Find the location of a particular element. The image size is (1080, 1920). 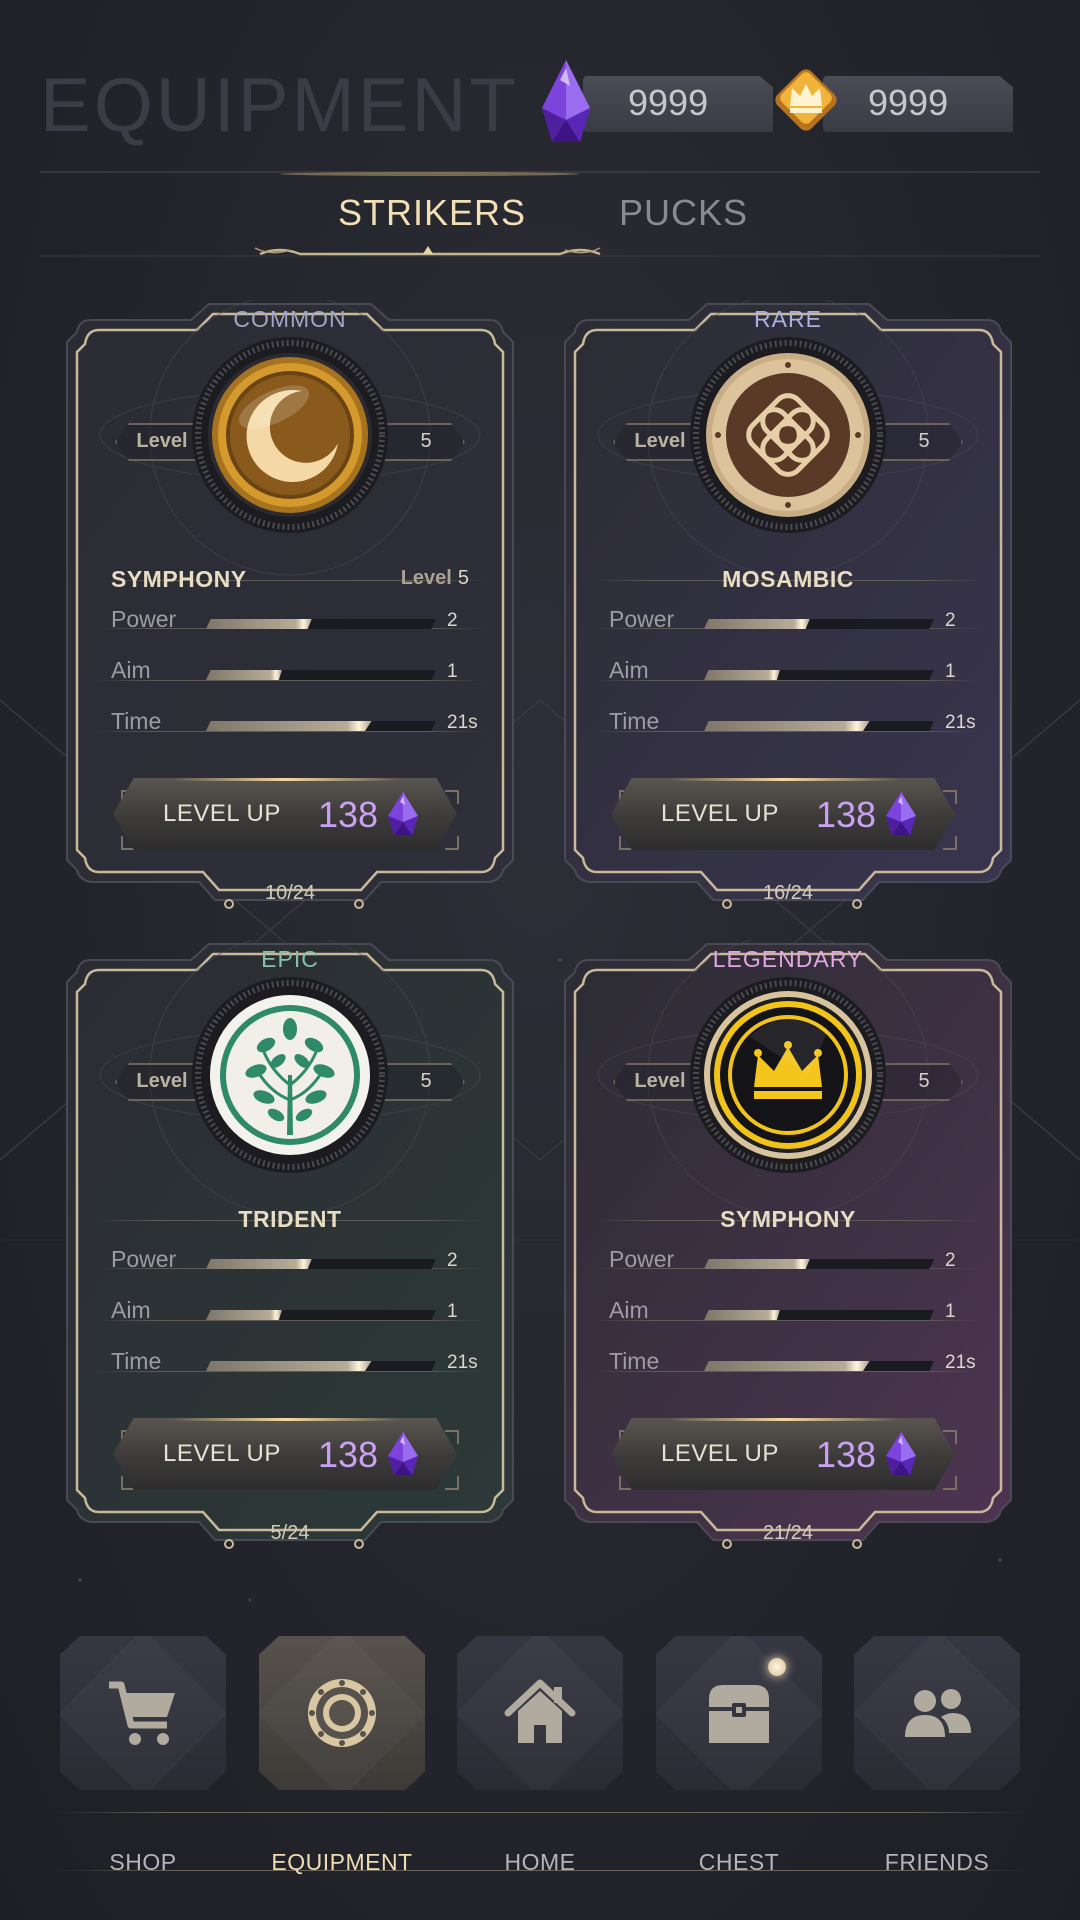

nav-home-label: HOME is located at coordinates (540, 1862).